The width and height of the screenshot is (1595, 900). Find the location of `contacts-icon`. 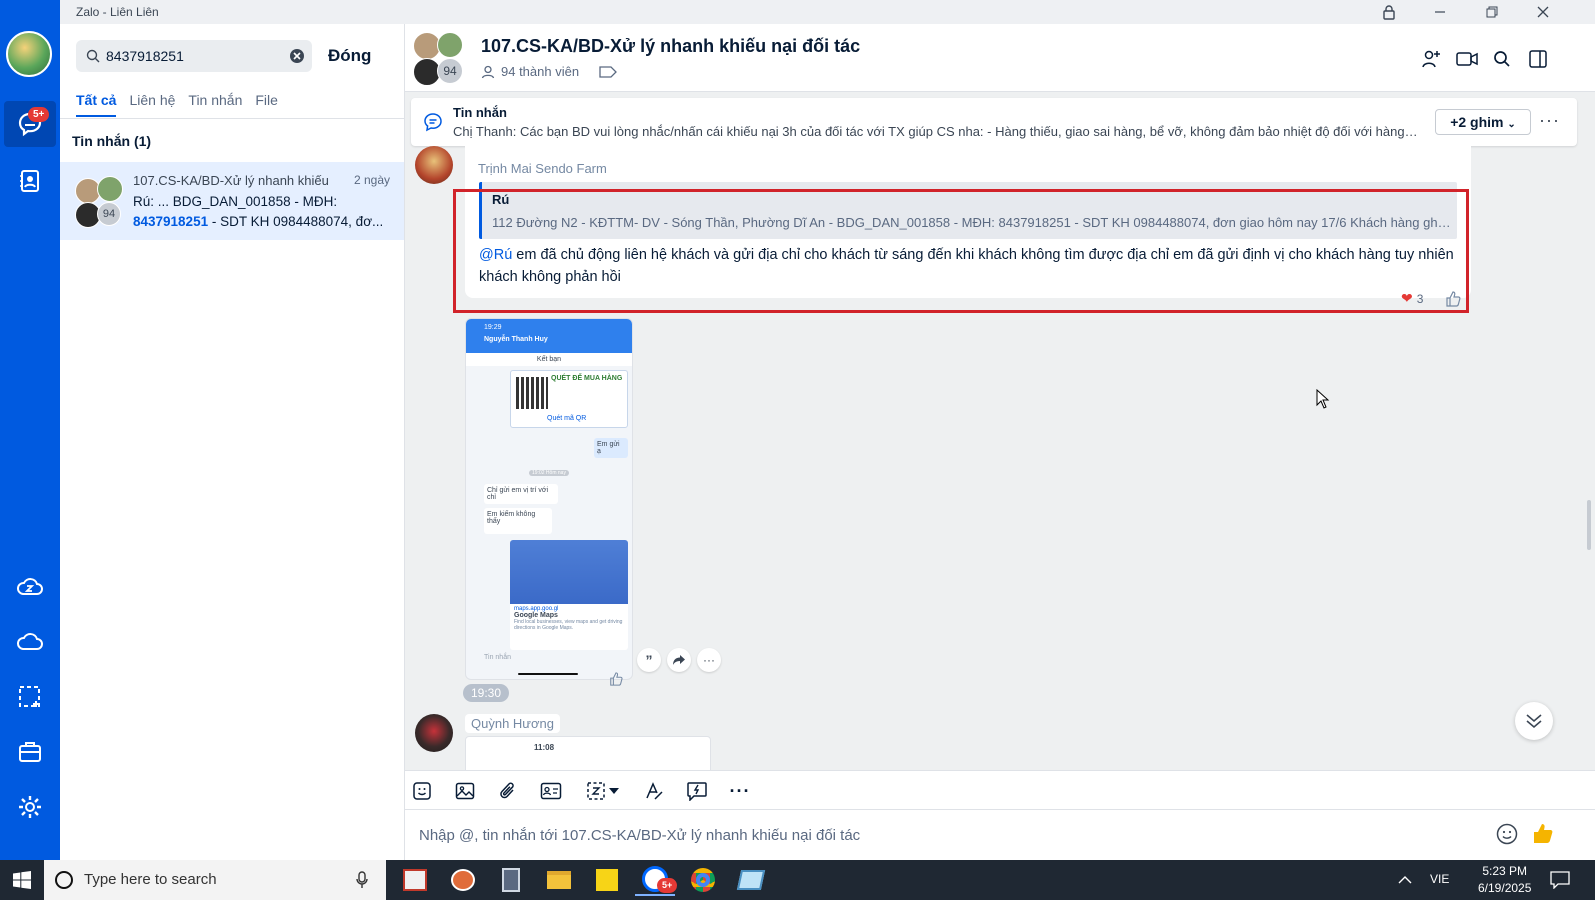

contacts-icon is located at coordinates (29, 181).